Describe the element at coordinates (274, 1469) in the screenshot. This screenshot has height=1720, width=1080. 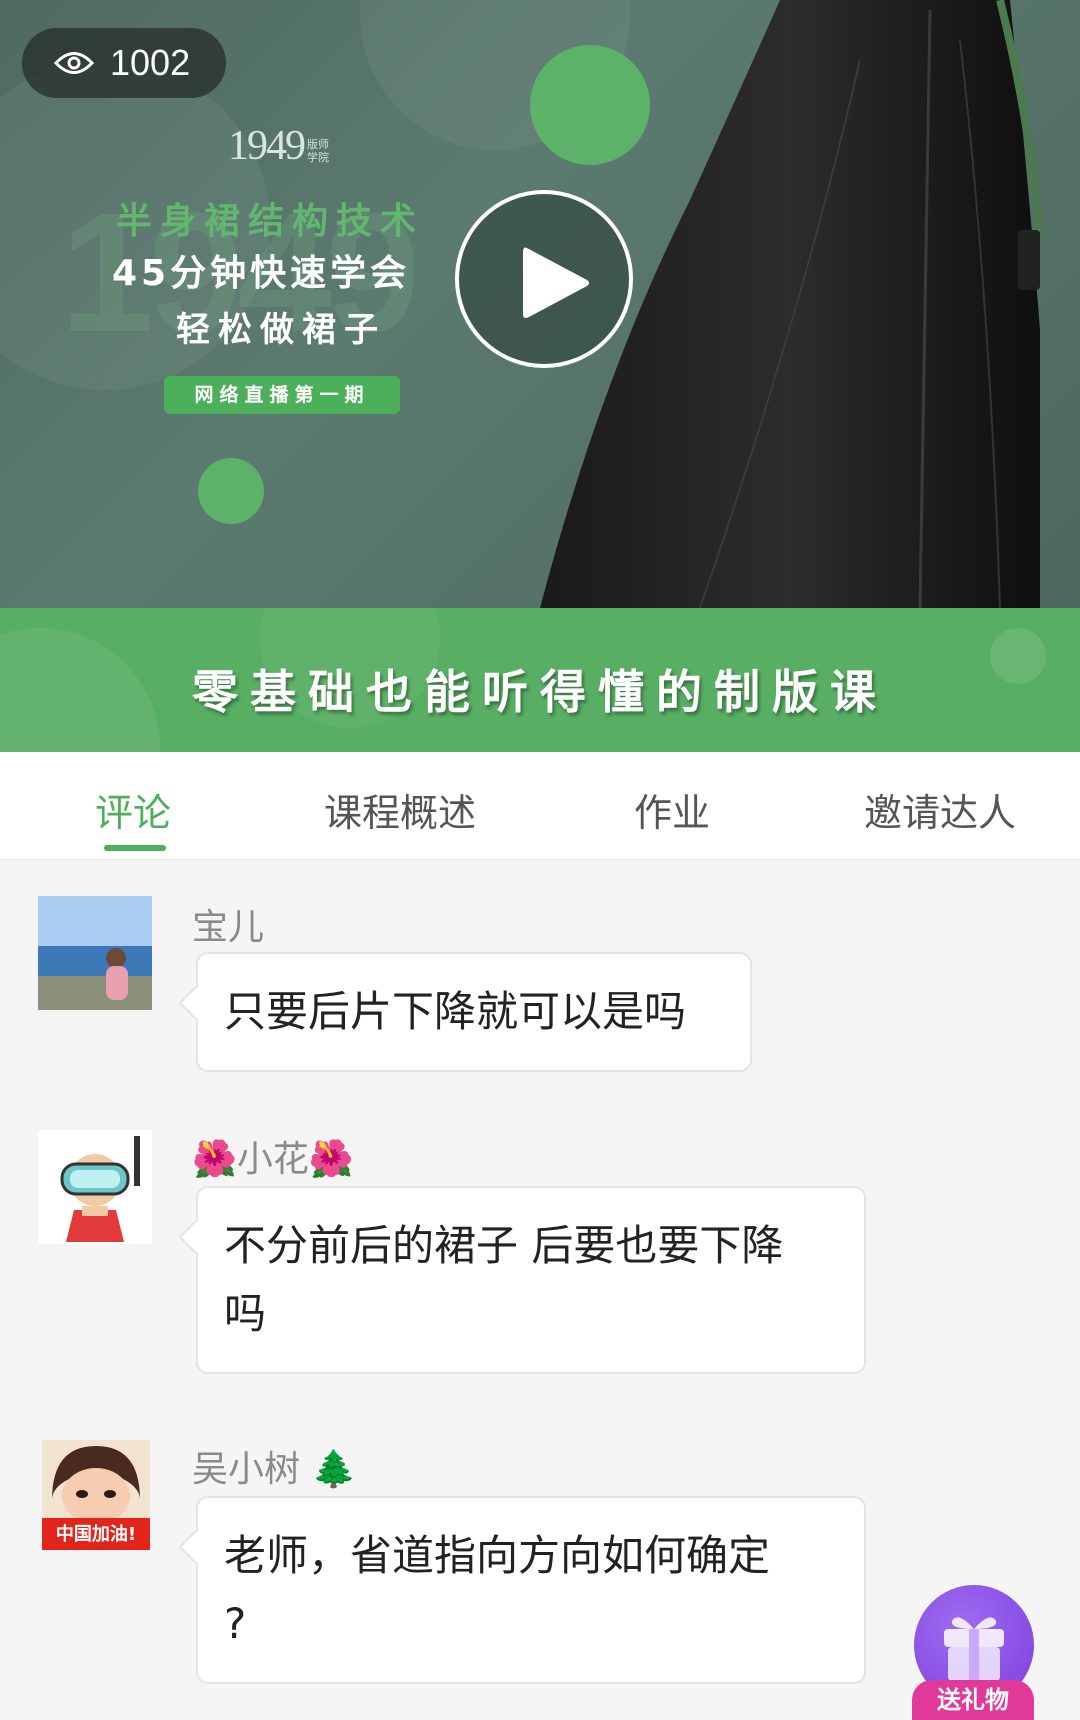
I see `comment-username: 吴小树 🌲` at that location.